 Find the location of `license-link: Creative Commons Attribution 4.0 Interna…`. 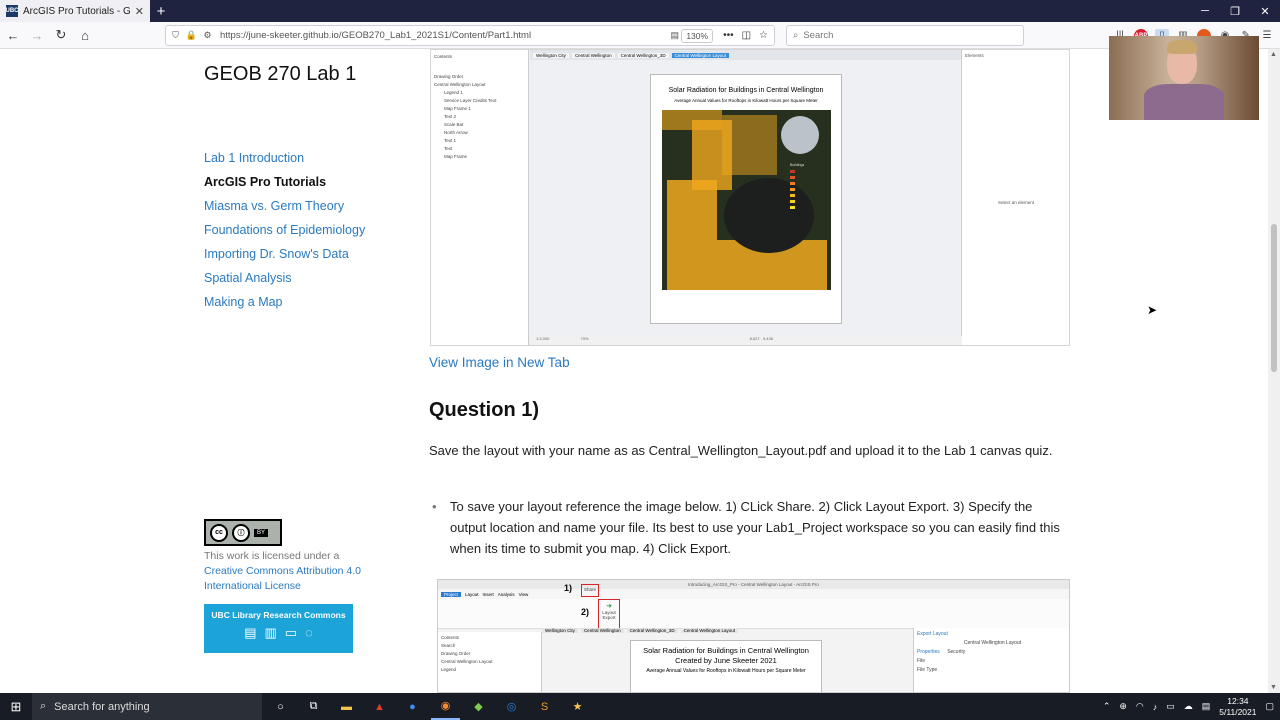

license-link: Creative Commons Attribution 4.0 Interna… is located at coordinates (282, 578).